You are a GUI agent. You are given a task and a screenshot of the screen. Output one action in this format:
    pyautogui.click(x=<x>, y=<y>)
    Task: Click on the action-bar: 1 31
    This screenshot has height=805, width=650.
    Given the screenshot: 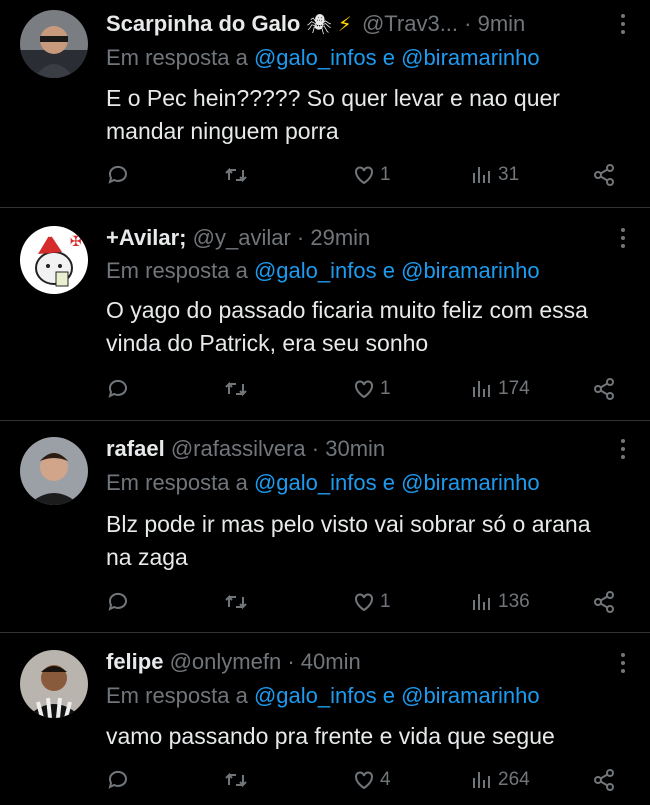 What is the action you would take?
    pyautogui.click(x=366, y=175)
    